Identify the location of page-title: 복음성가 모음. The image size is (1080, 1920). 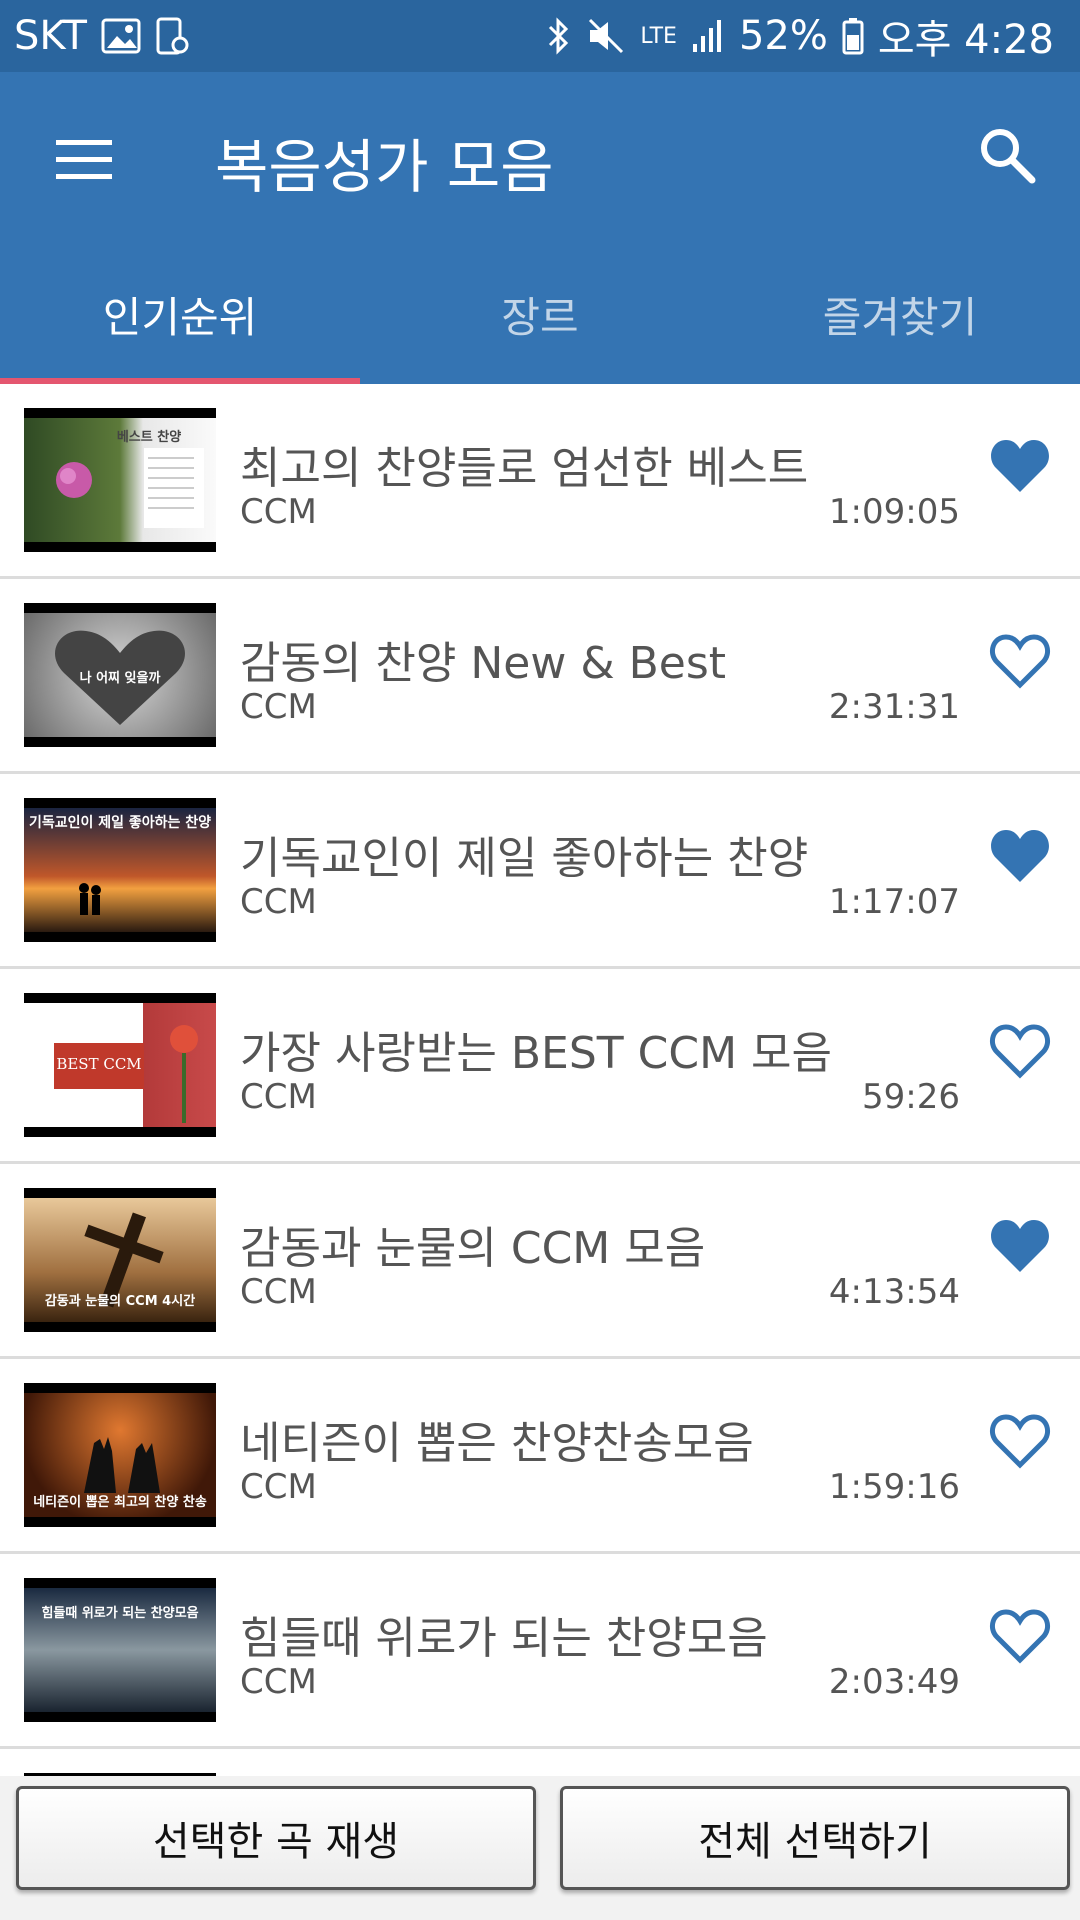
(384, 167).